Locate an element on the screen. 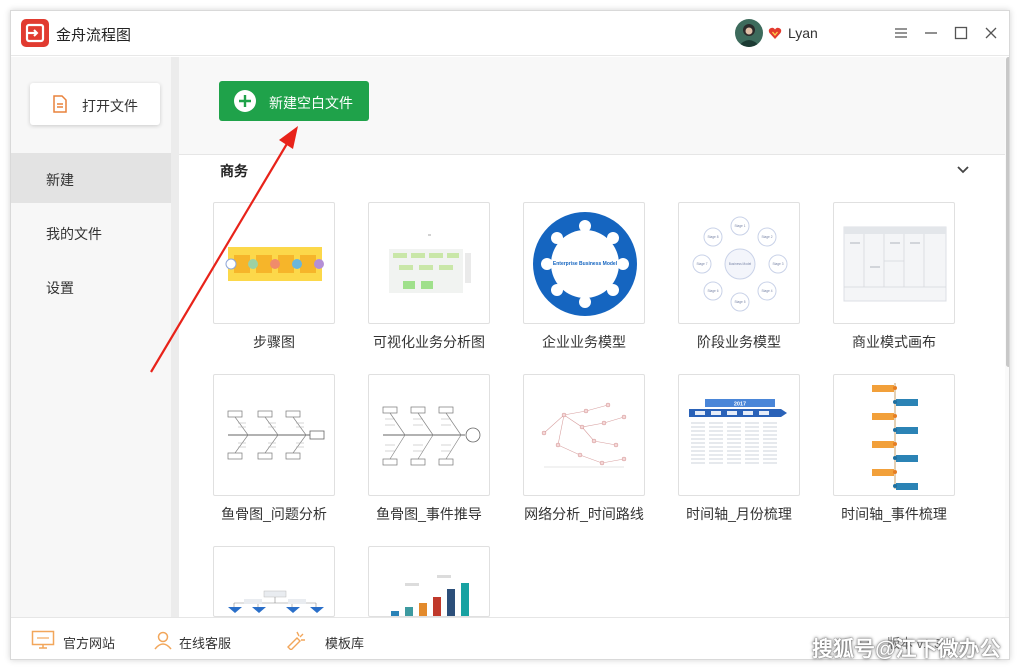 The height and width of the screenshot is (670, 1020). business-canvas-thumbnail is located at coordinates (895, 264).